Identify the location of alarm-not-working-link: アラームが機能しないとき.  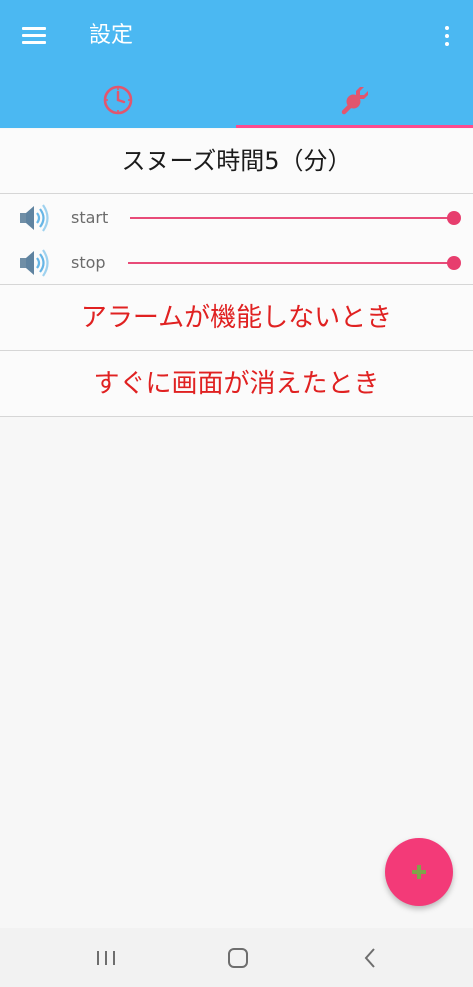
(236, 318).